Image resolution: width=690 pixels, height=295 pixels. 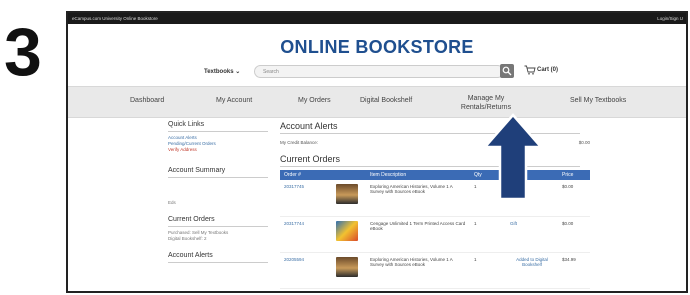 What do you see at coordinates (532, 270) in the screenshot?
I see `item-status-digital-bookshelf-link: Added to Digital Bookshelf` at bounding box center [532, 270].